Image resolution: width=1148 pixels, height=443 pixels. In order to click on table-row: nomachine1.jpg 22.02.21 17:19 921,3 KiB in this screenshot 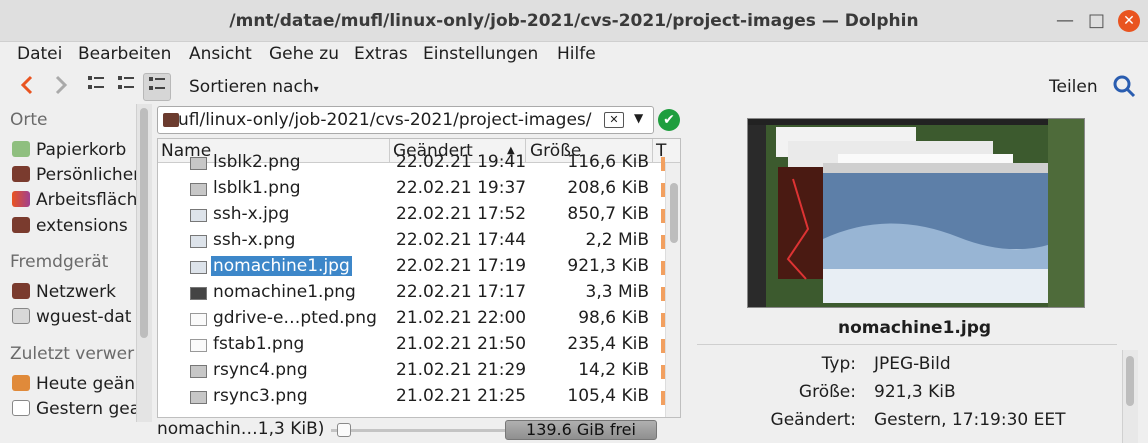, I will do `click(411, 268)`.